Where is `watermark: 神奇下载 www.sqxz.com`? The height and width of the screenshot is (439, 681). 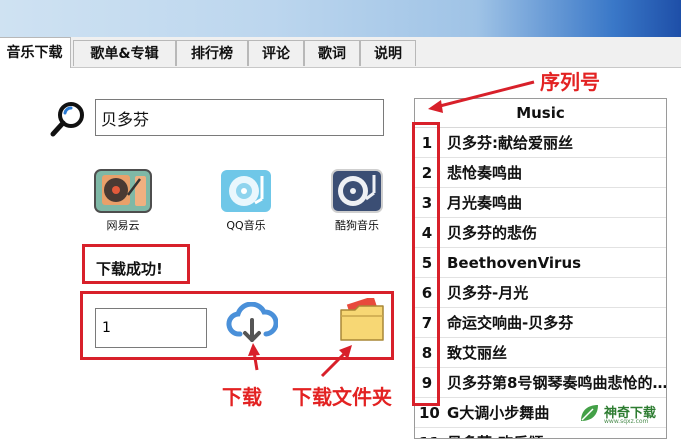 watermark: 神奇下载 www.sqxz.com is located at coordinates (623, 413).